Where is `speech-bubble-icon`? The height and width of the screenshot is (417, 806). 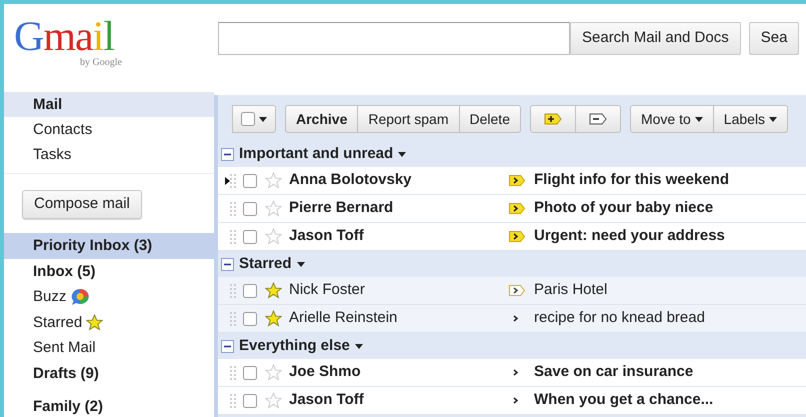 speech-bubble-icon is located at coordinates (80, 297).